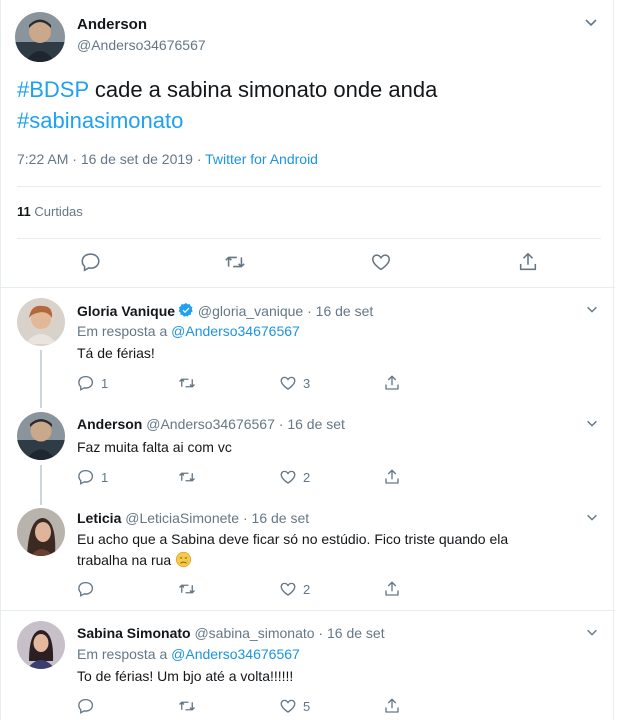 The image size is (620, 720). Describe the element at coordinates (250, 311) in the screenshot. I see `reply-author-handle: @gloria_vanique` at that location.